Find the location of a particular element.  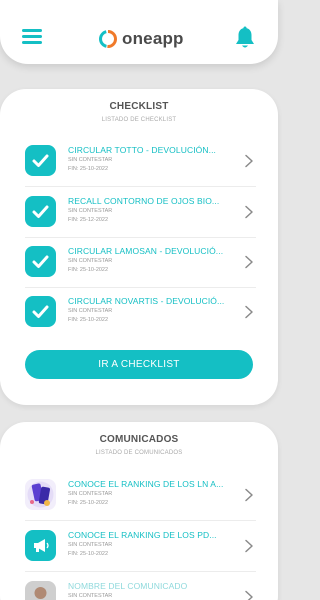

person-photo is located at coordinates (40, 590).